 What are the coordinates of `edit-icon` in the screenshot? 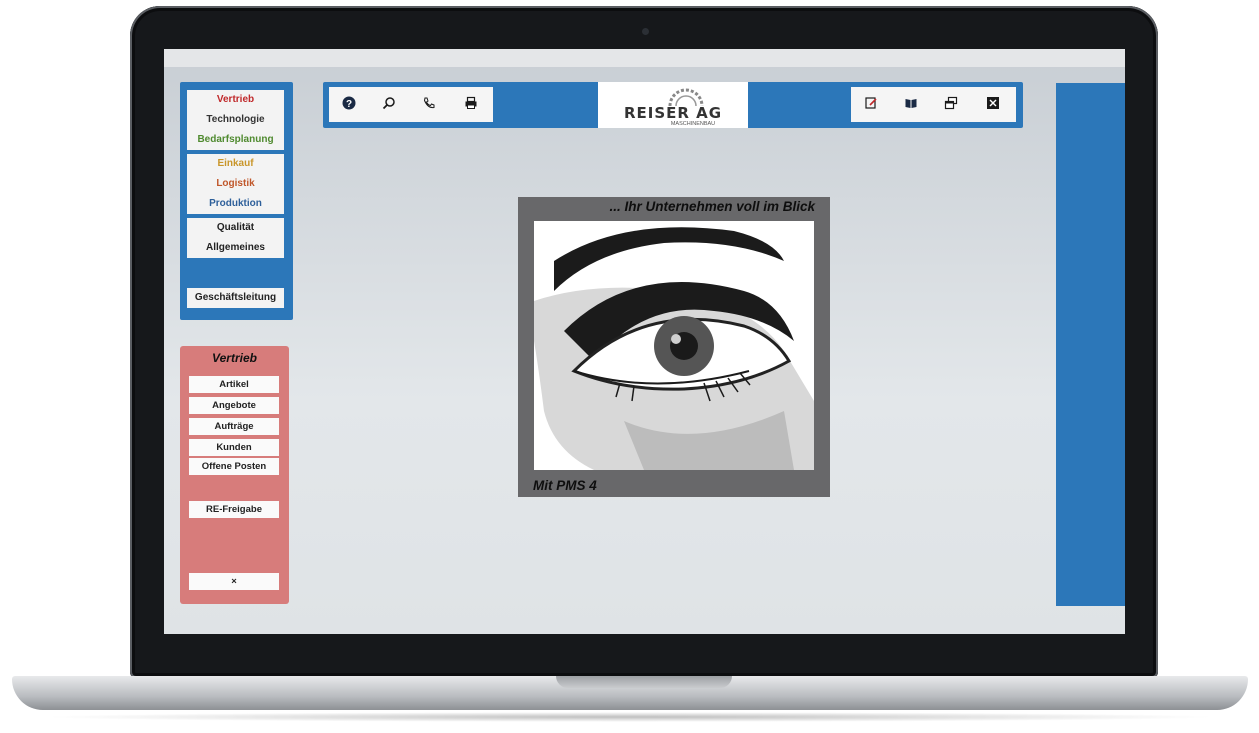 It's located at (871, 104).